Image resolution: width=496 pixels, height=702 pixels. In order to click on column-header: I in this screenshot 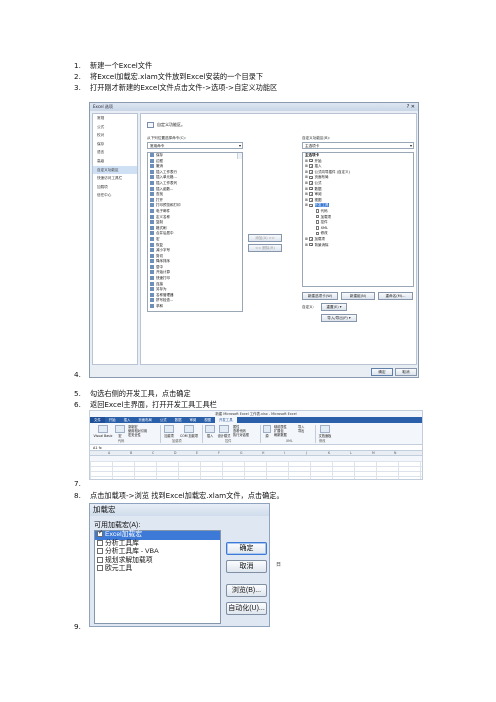, I will do `click(284, 453)`.